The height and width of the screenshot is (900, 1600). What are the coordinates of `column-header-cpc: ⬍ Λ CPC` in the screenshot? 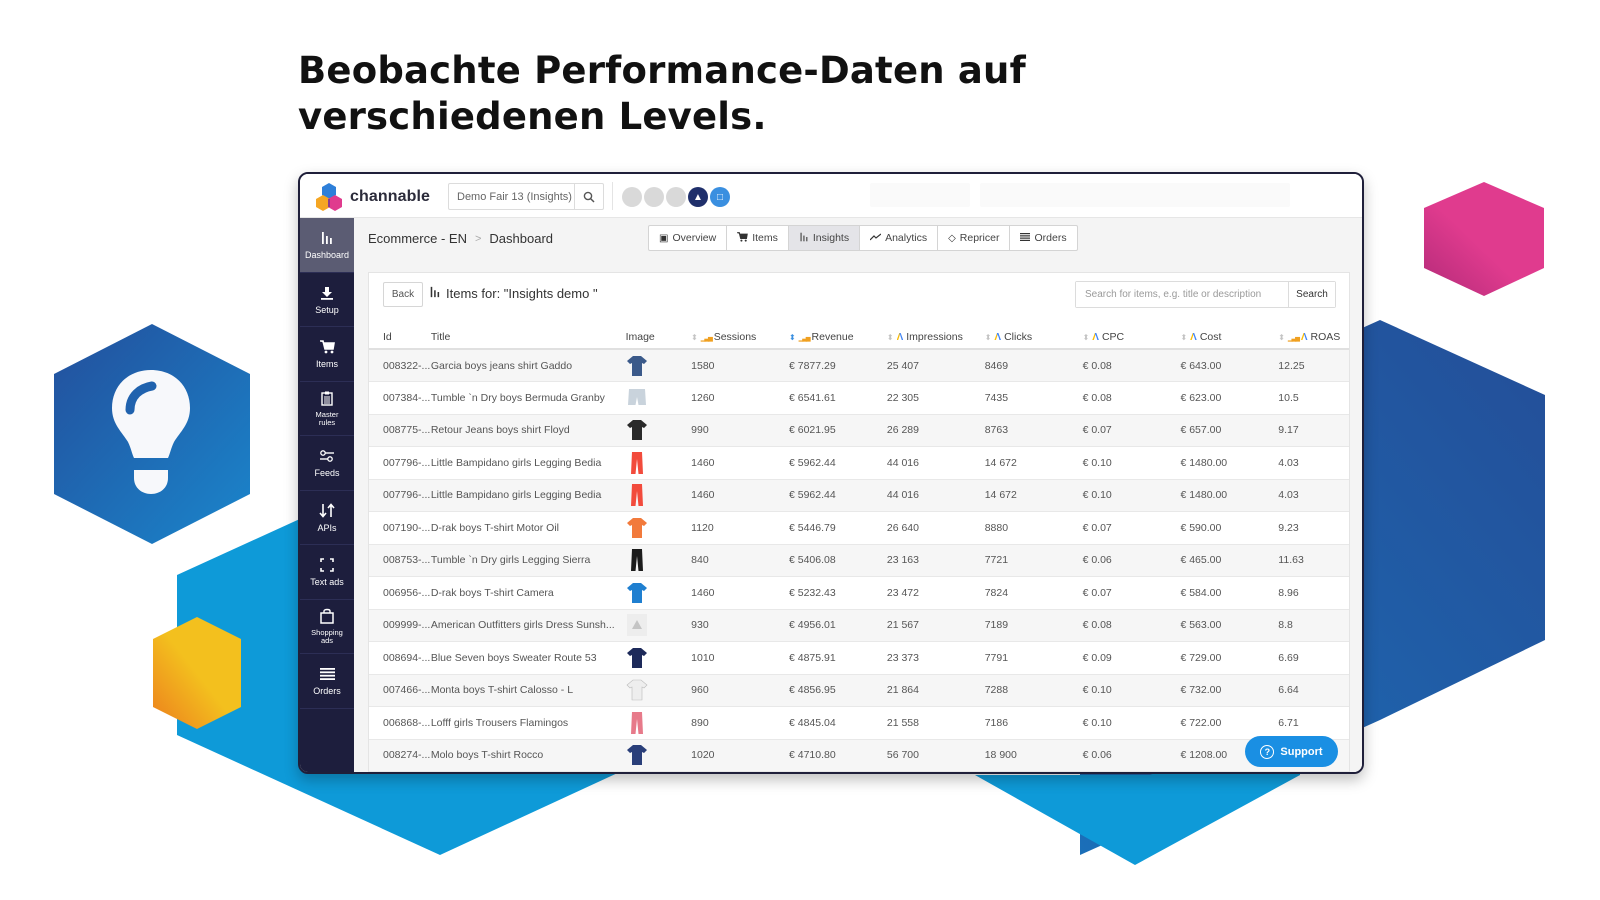 It's located at (1131, 337).